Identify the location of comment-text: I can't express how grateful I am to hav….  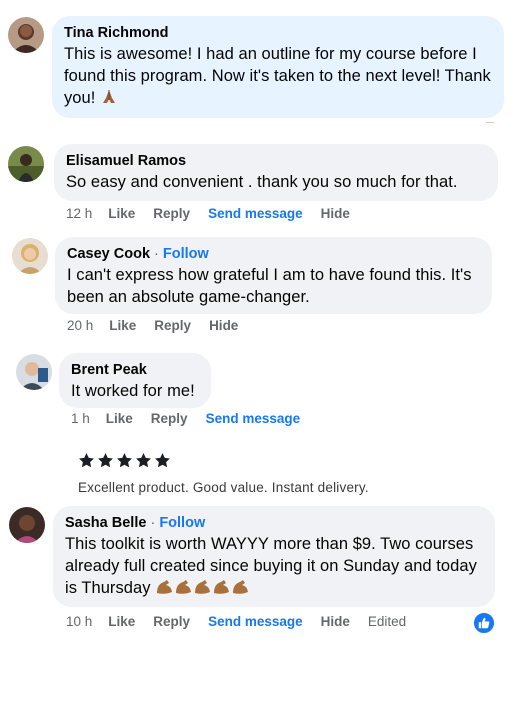
(269, 286).